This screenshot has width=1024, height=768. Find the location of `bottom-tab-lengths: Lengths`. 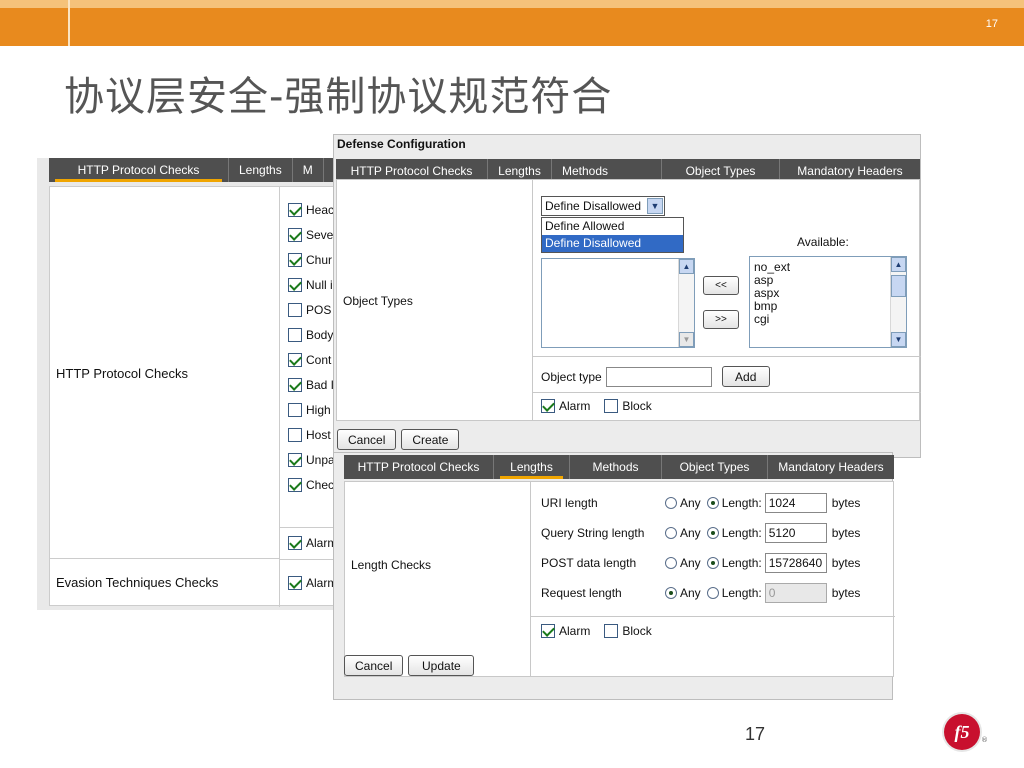

bottom-tab-lengths: Lengths is located at coordinates (532, 467).